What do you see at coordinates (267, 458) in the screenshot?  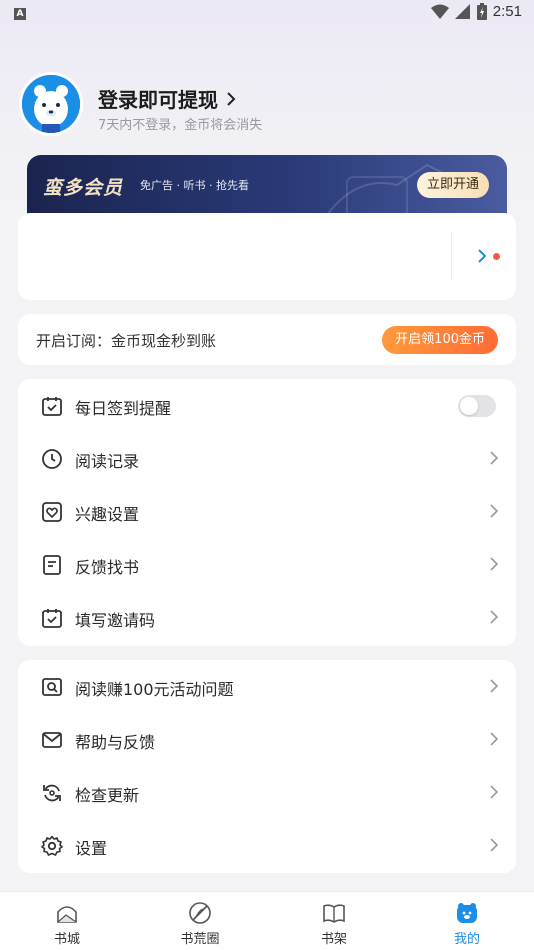 I see `menu-item-reading-history: 阅读记录` at bounding box center [267, 458].